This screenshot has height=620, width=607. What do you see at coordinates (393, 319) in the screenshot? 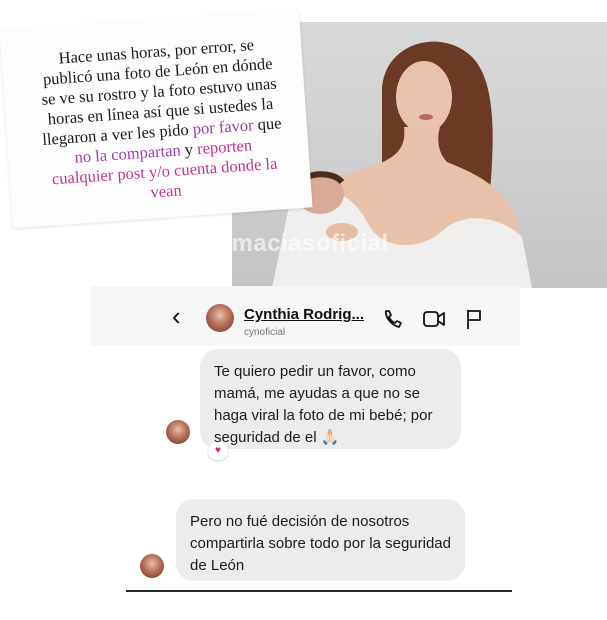
I see `phone-call-icon` at bounding box center [393, 319].